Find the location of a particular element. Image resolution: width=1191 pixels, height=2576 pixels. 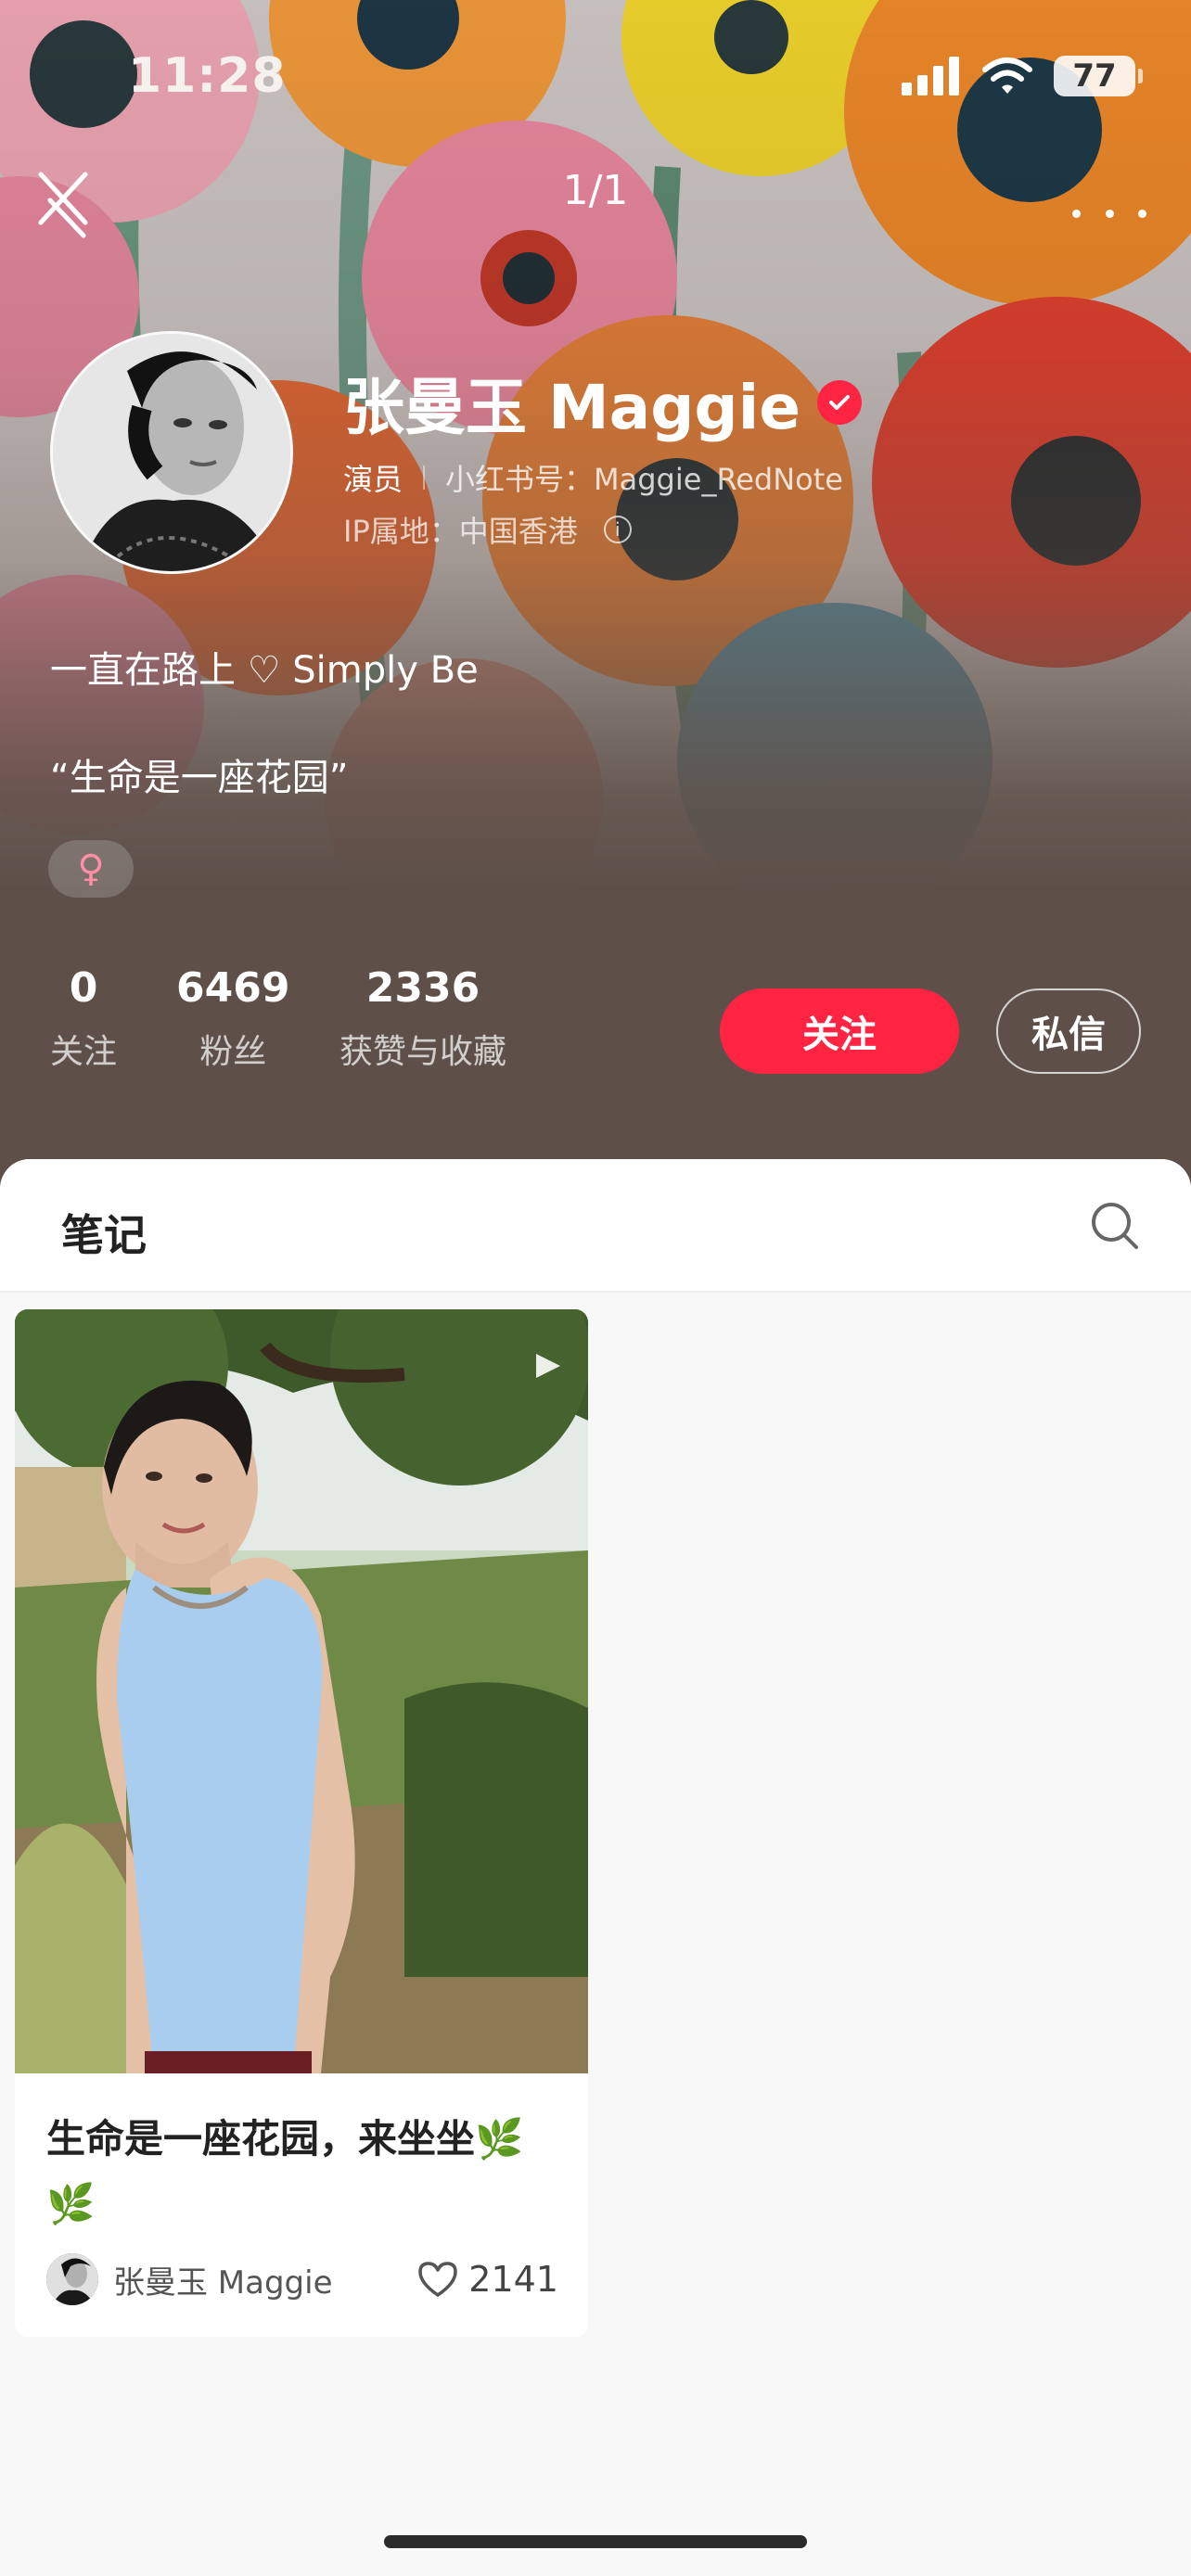

follow-button: 关注 is located at coordinates (840, 1031).